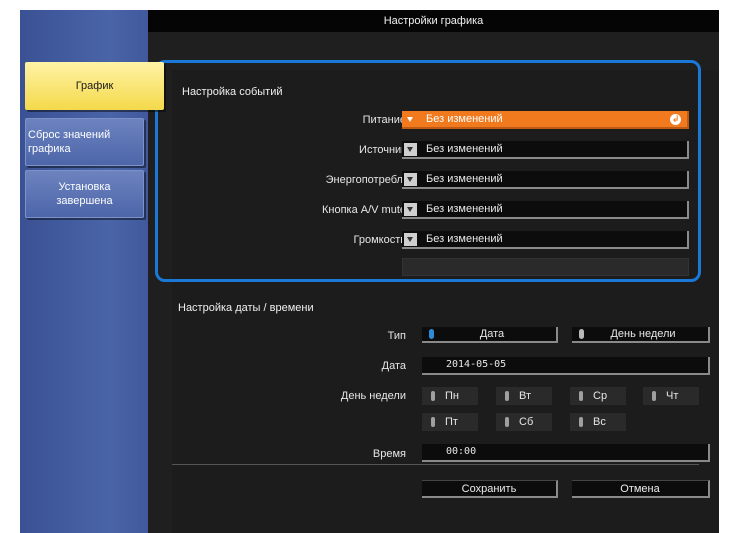 Image resolution: width=735 pixels, height=533 pixels. I want to click on power-value: Без изменений, so click(464, 119).